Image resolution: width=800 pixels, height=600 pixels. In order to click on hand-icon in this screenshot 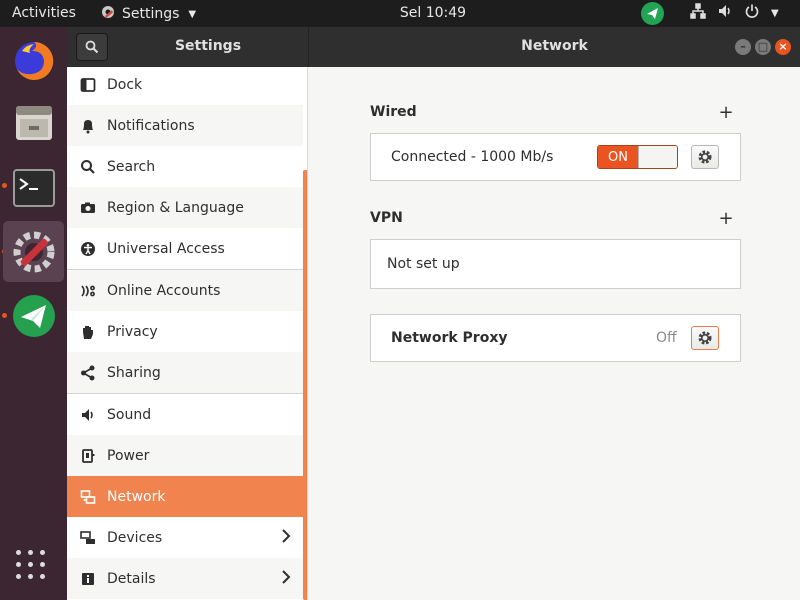, I will do `click(88, 332)`.